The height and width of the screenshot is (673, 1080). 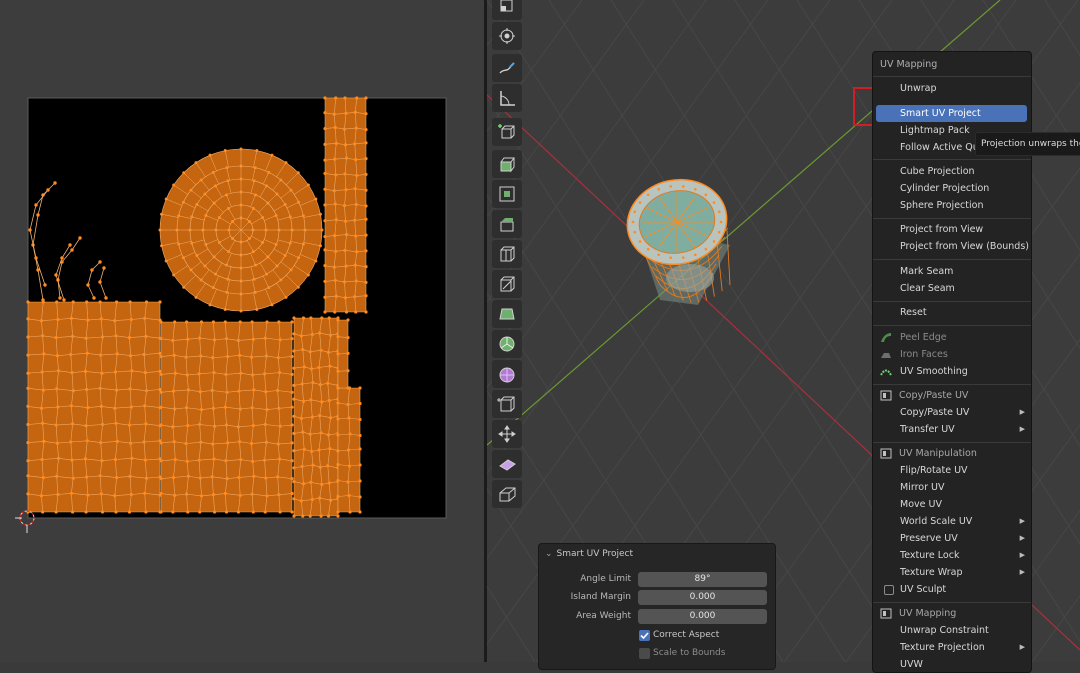 What do you see at coordinates (507, 36) in the screenshot?
I see `transform-tool` at bounding box center [507, 36].